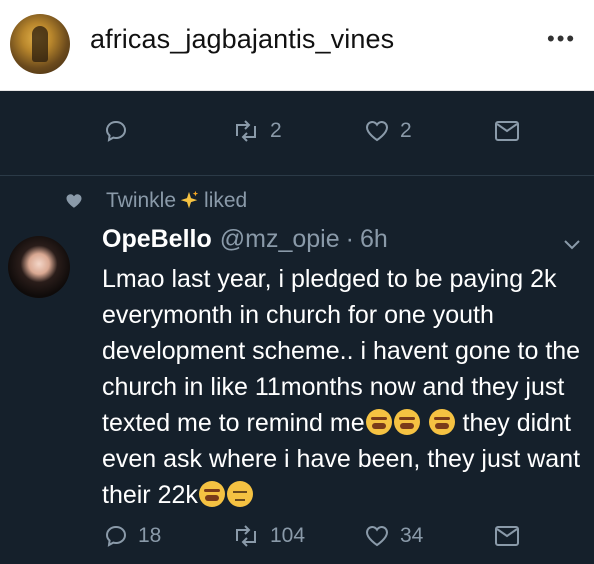 The image size is (594, 564). I want to click on liked-indicator: Twinkle liked, so click(155, 201).